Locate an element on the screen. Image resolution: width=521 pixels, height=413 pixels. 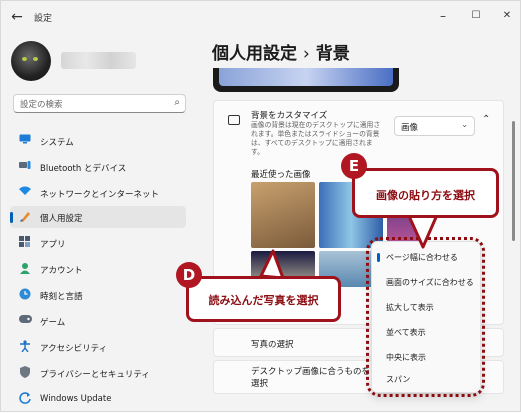
callout-e-tag: E is located at coordinates (354, 166).